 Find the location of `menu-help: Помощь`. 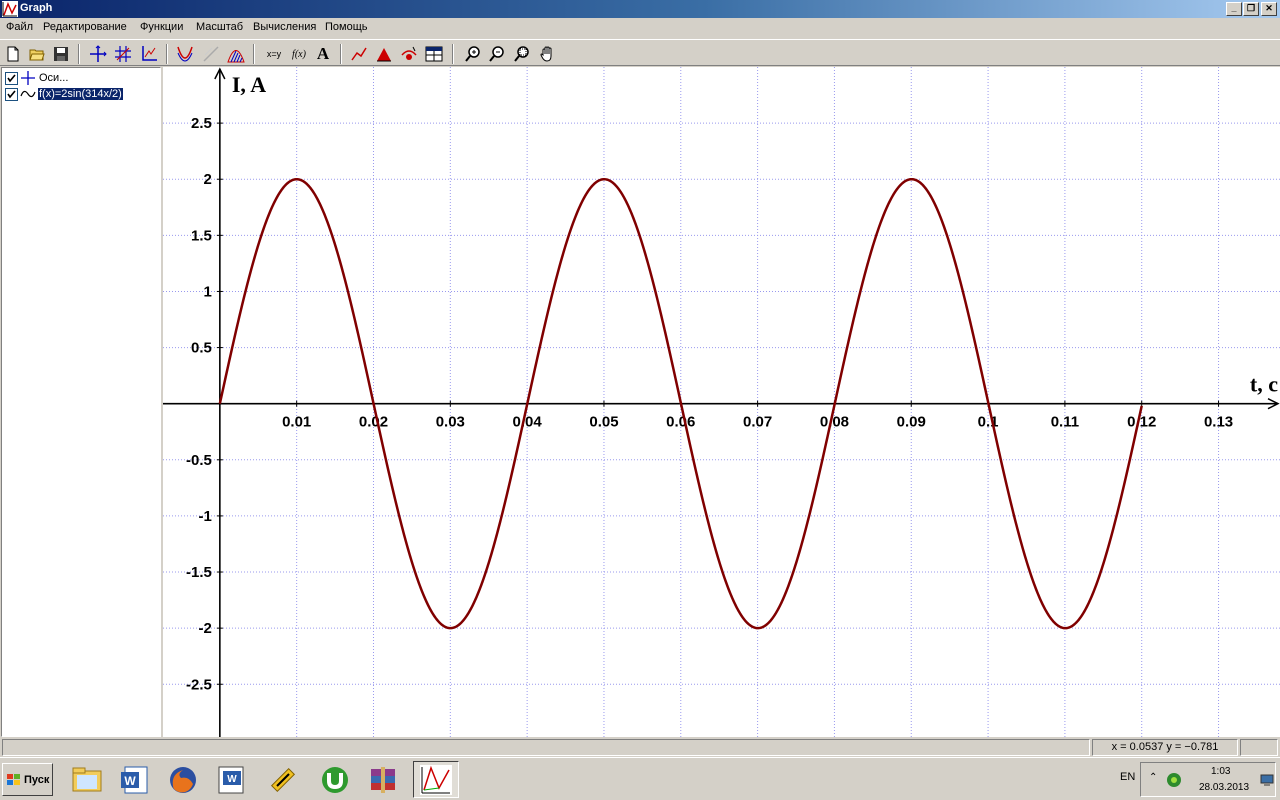

menu-help: Помощь is located at coordinates (346, 27).